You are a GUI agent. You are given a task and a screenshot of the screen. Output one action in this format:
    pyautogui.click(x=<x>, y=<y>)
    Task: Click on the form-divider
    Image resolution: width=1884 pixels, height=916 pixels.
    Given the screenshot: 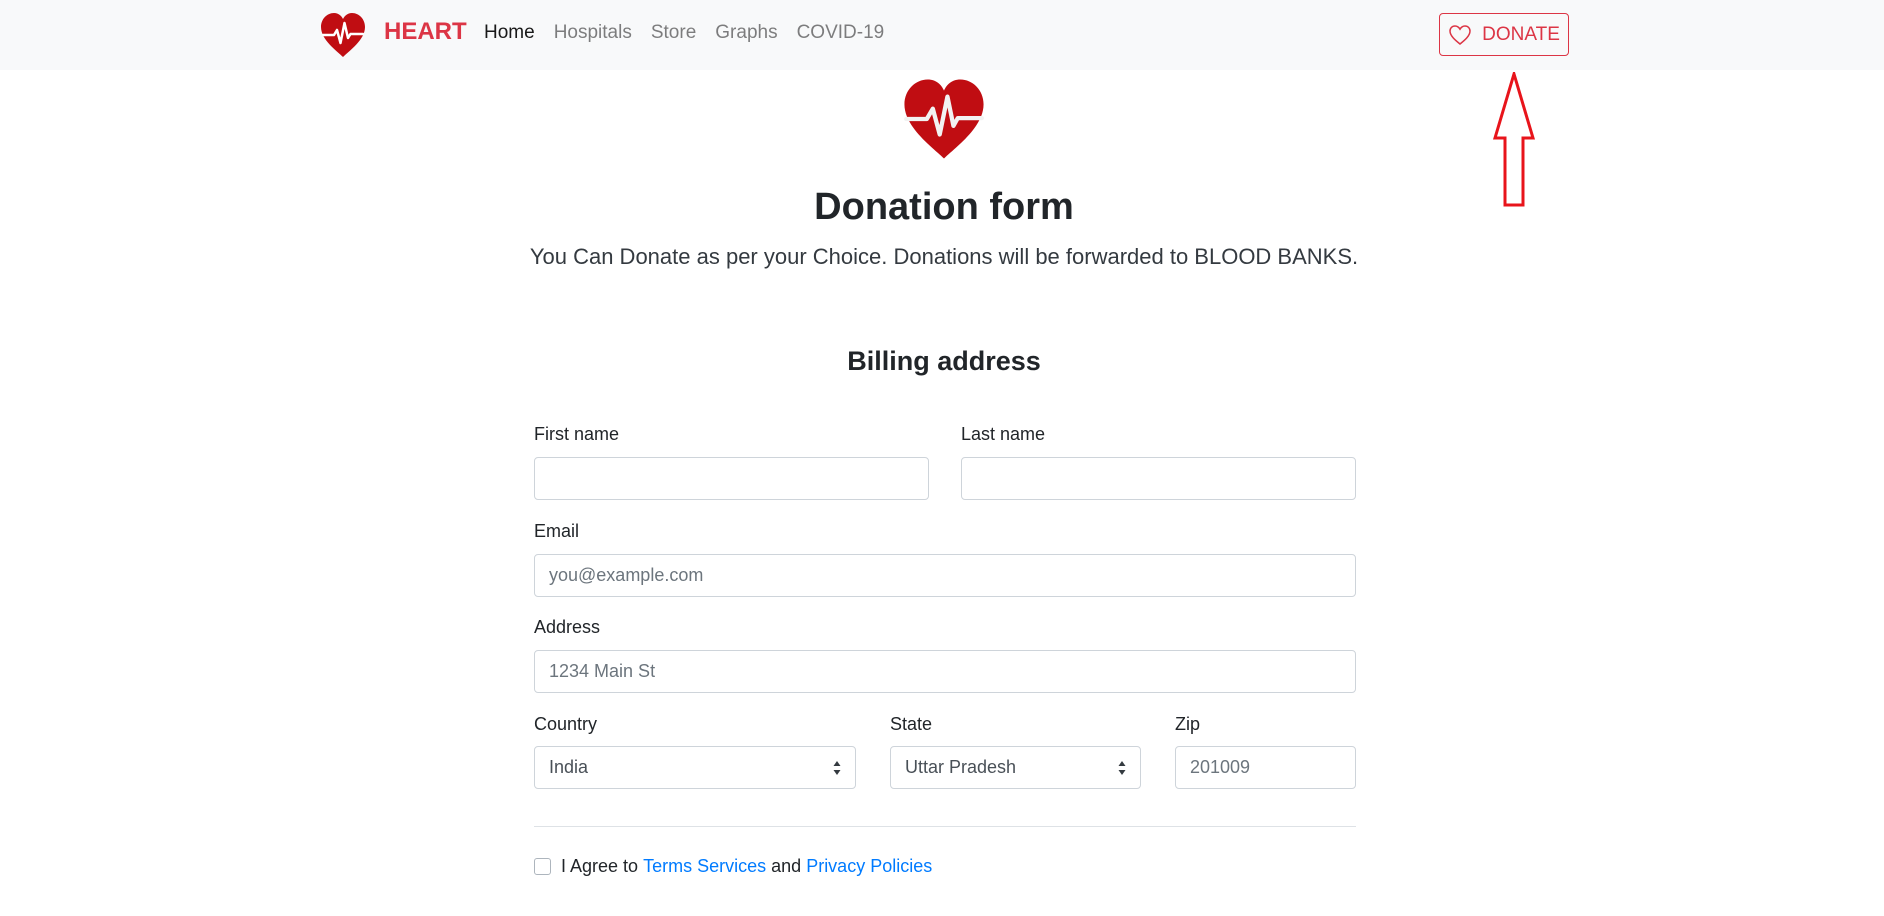 What is the action you would take?
    pyautogui.click(x=945, y=826)
    